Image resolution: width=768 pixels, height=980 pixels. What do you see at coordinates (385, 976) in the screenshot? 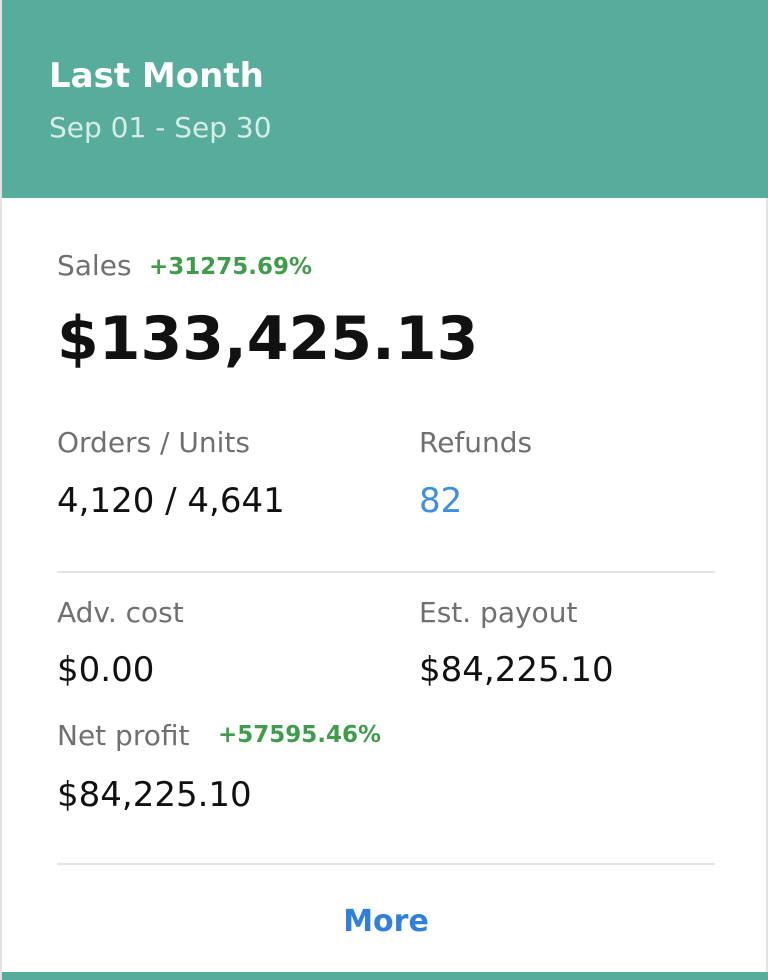
I see `next-card-header-edge` at bounding box center [385, 976].